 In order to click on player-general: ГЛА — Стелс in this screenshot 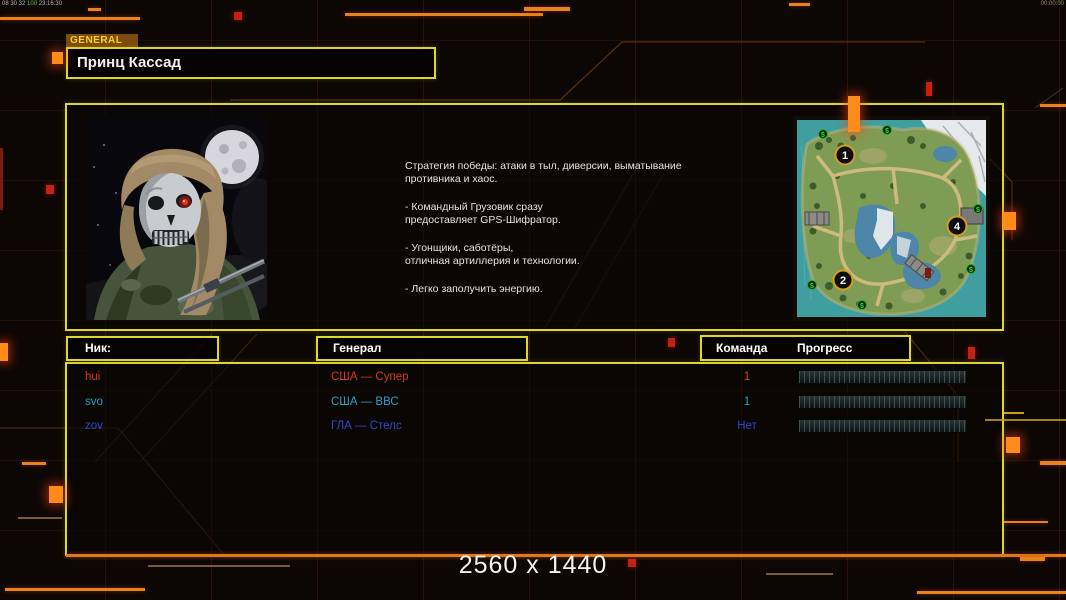, I will do `click(366, 426)`.